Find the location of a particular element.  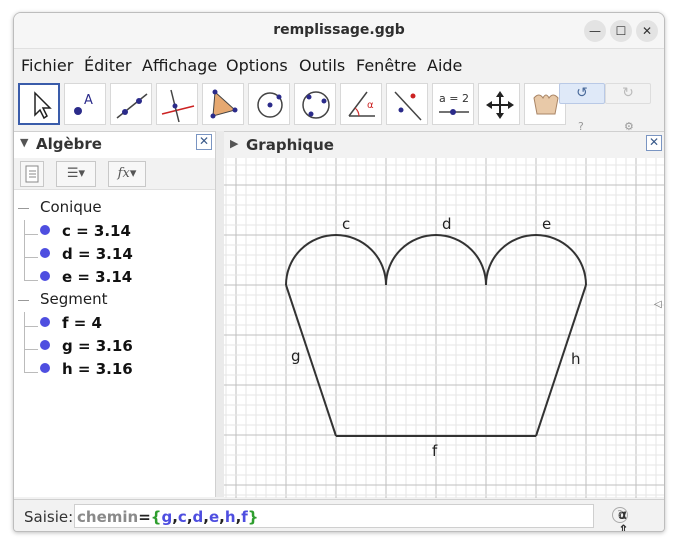

expand-triangle-icon: ▶ is located at coordinates (234, 143).